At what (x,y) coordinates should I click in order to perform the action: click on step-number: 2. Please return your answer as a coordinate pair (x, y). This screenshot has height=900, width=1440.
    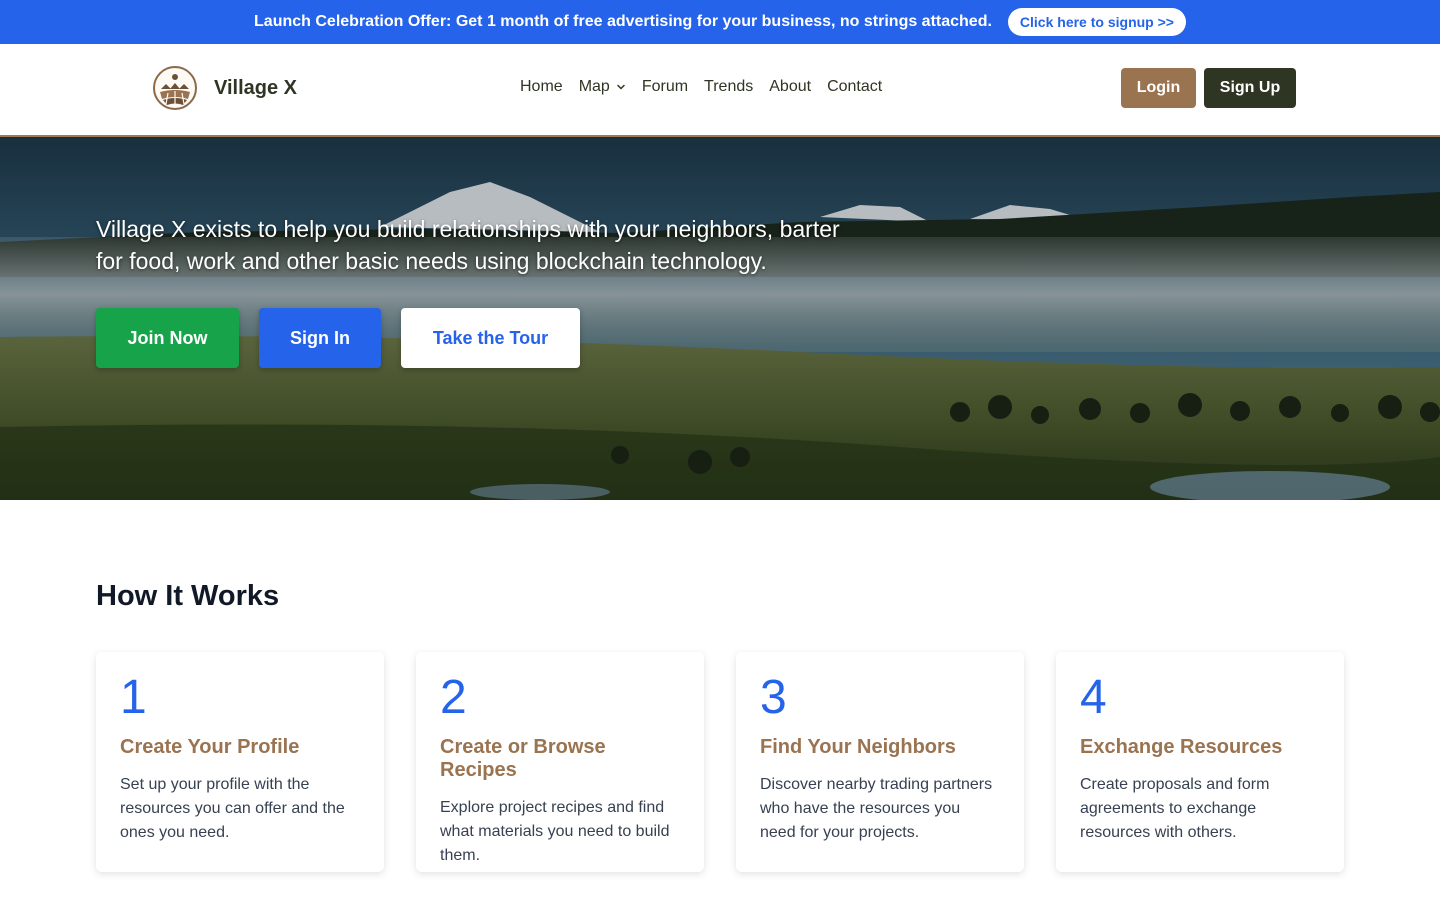
    Looking at the image, I should click on (453, 697).